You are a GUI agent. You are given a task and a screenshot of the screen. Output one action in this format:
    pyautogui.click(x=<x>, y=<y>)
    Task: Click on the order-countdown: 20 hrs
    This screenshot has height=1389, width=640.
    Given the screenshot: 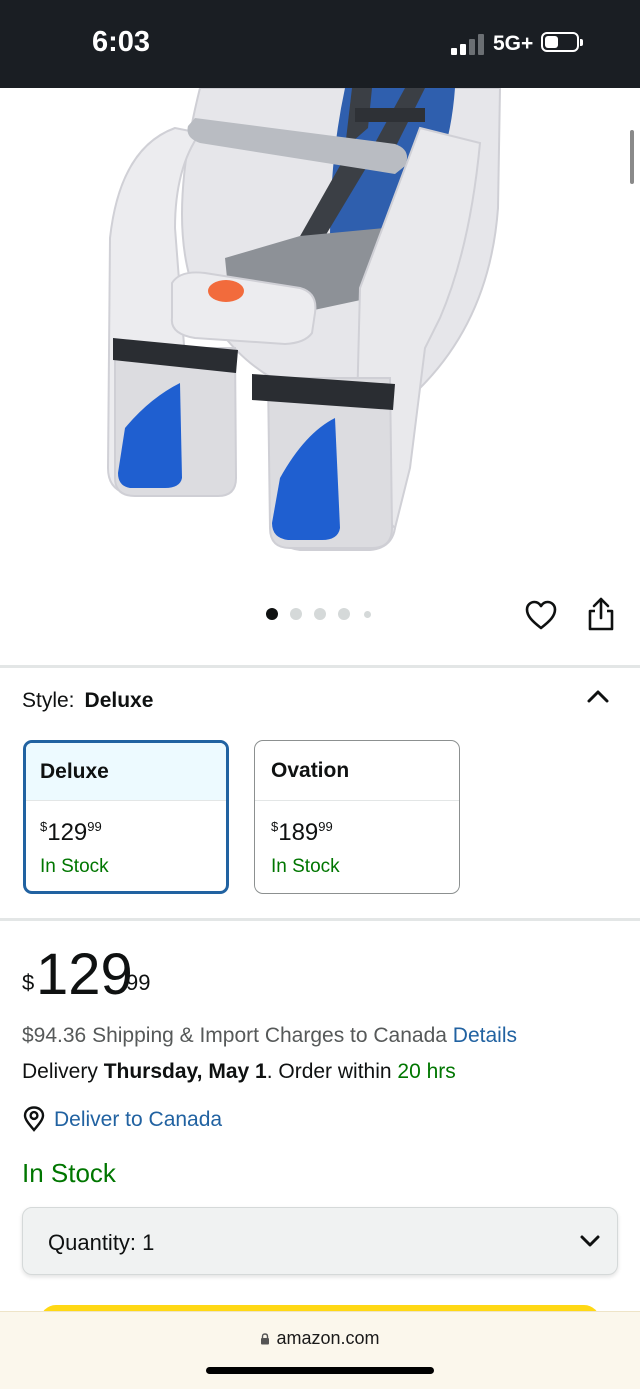 What is the action you would take?
    pyautogui.click(x=426, y=1071)
    